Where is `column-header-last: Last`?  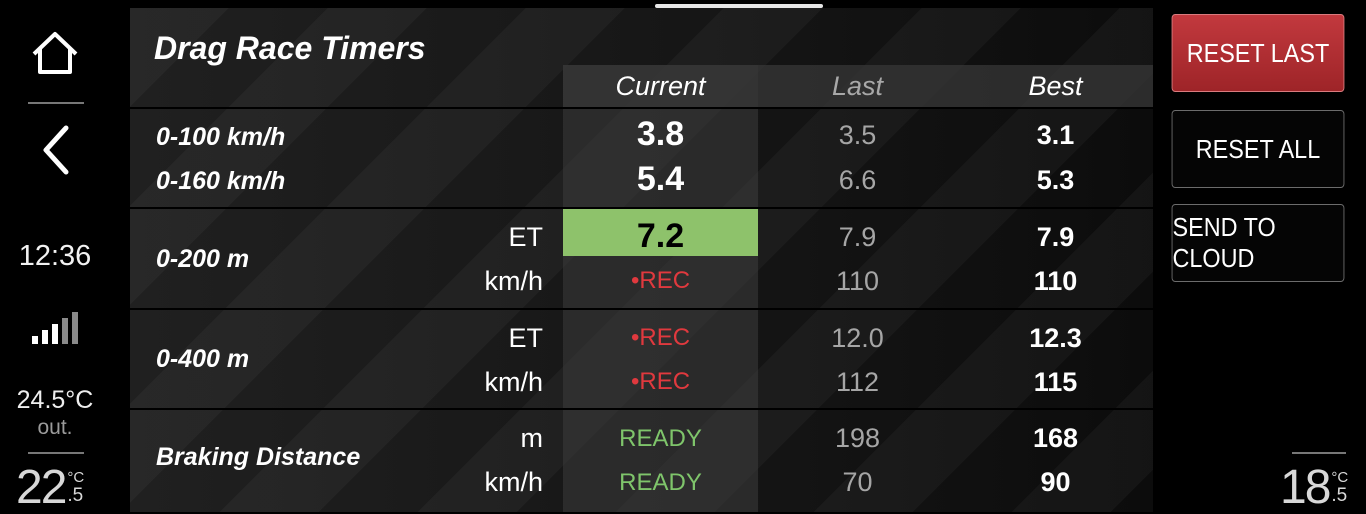 column-header-last: Last is located at coordinates (857, 86).